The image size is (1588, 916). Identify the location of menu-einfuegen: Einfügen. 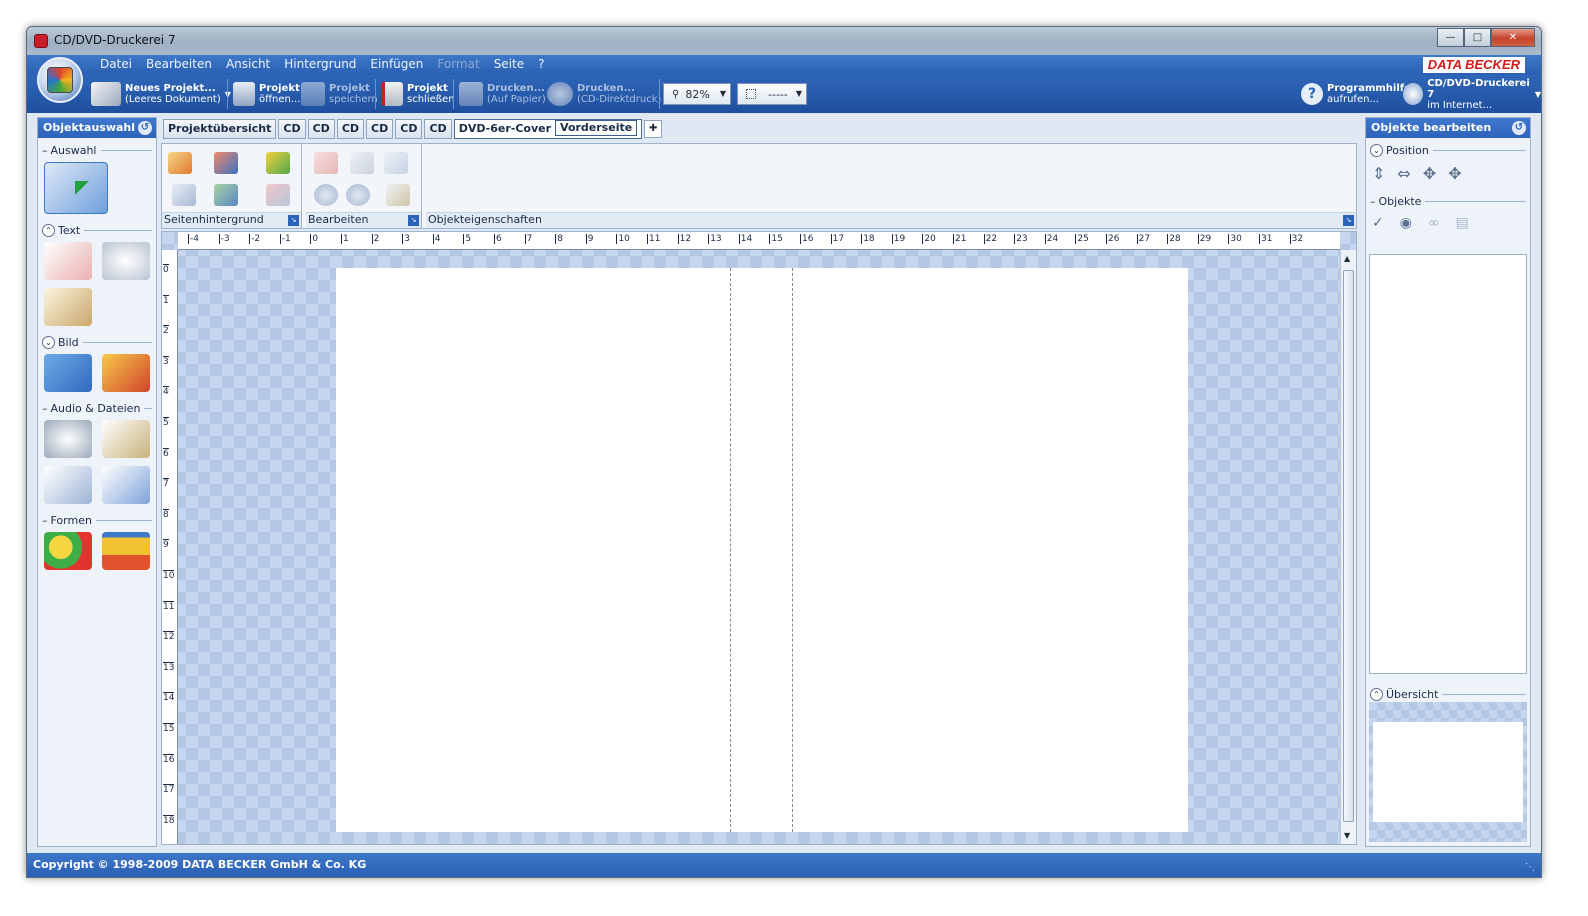
(396, 64).